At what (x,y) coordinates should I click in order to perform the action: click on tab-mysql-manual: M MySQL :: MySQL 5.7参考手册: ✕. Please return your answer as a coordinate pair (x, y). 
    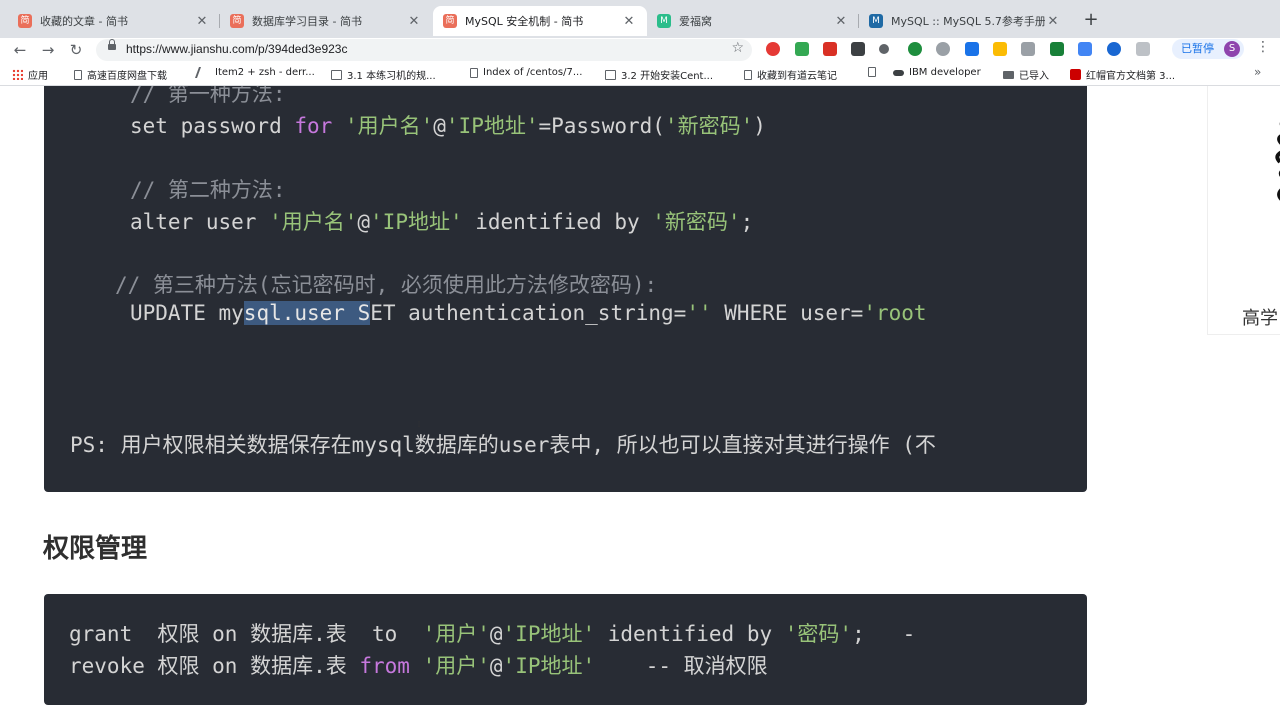
    Looking at the image, I should click on (965, 21).